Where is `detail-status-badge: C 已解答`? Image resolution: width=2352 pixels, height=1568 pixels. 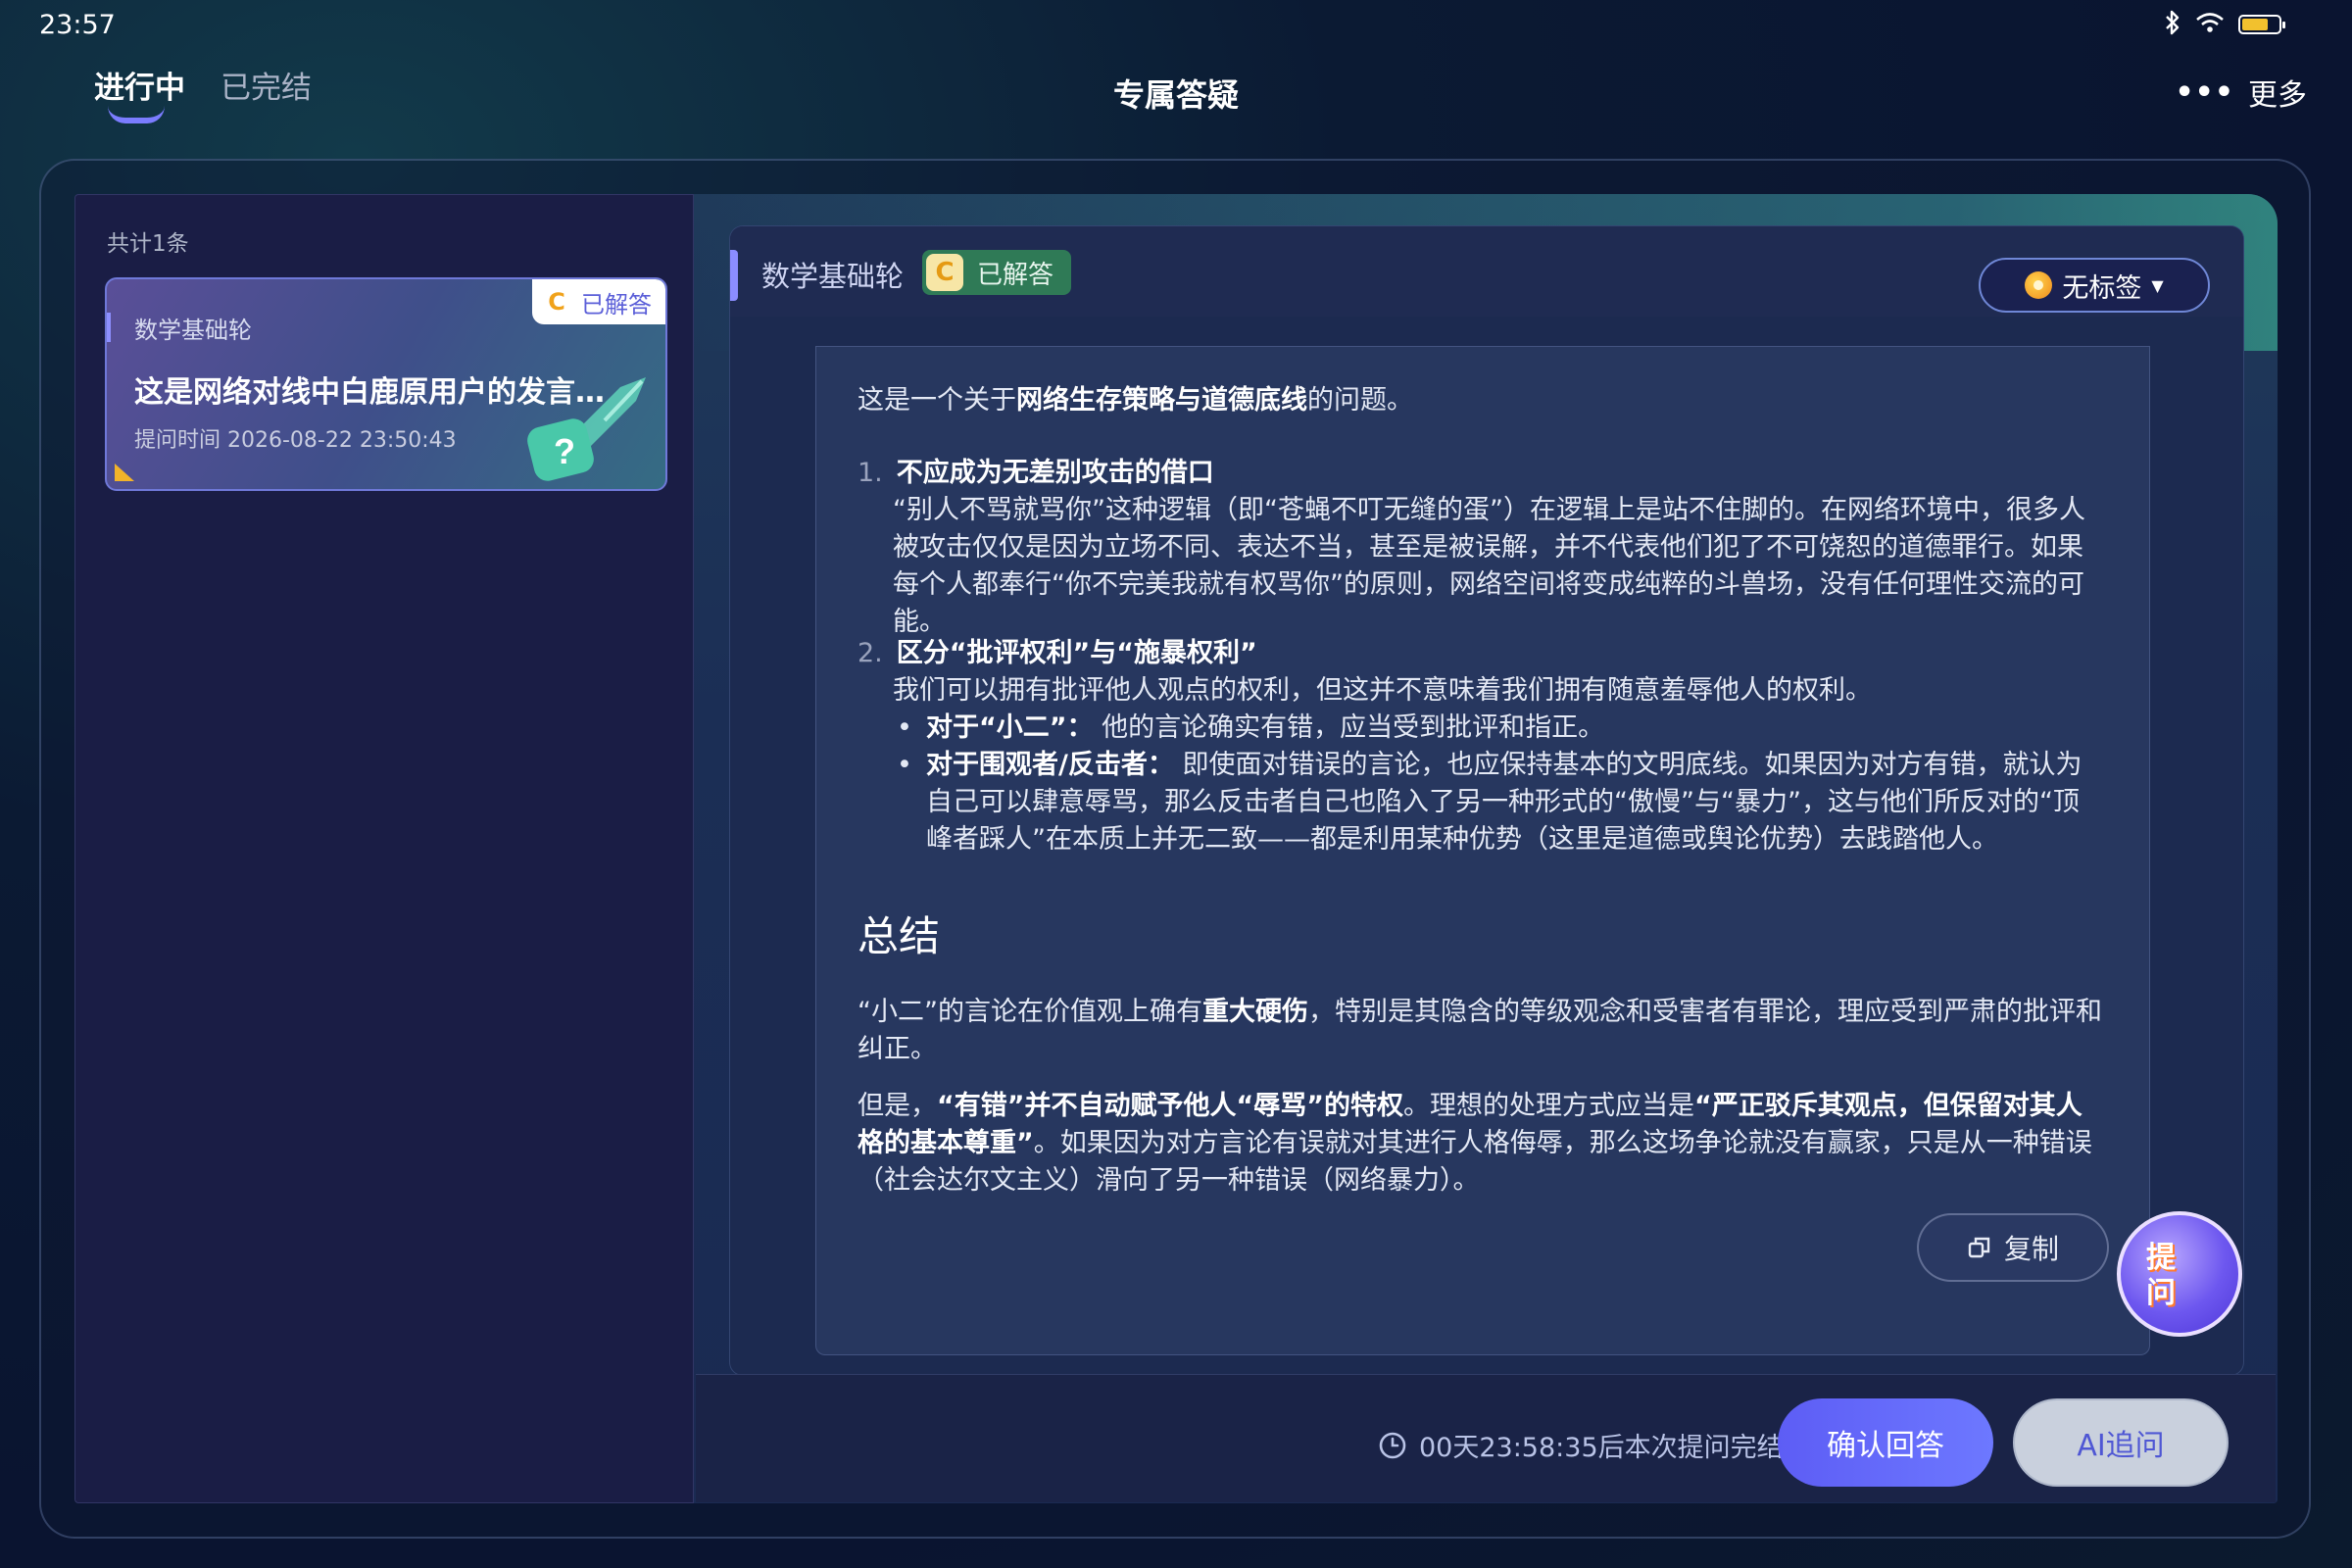
detail-status-badge: C 已解答 is located at coordinates (997, 272).